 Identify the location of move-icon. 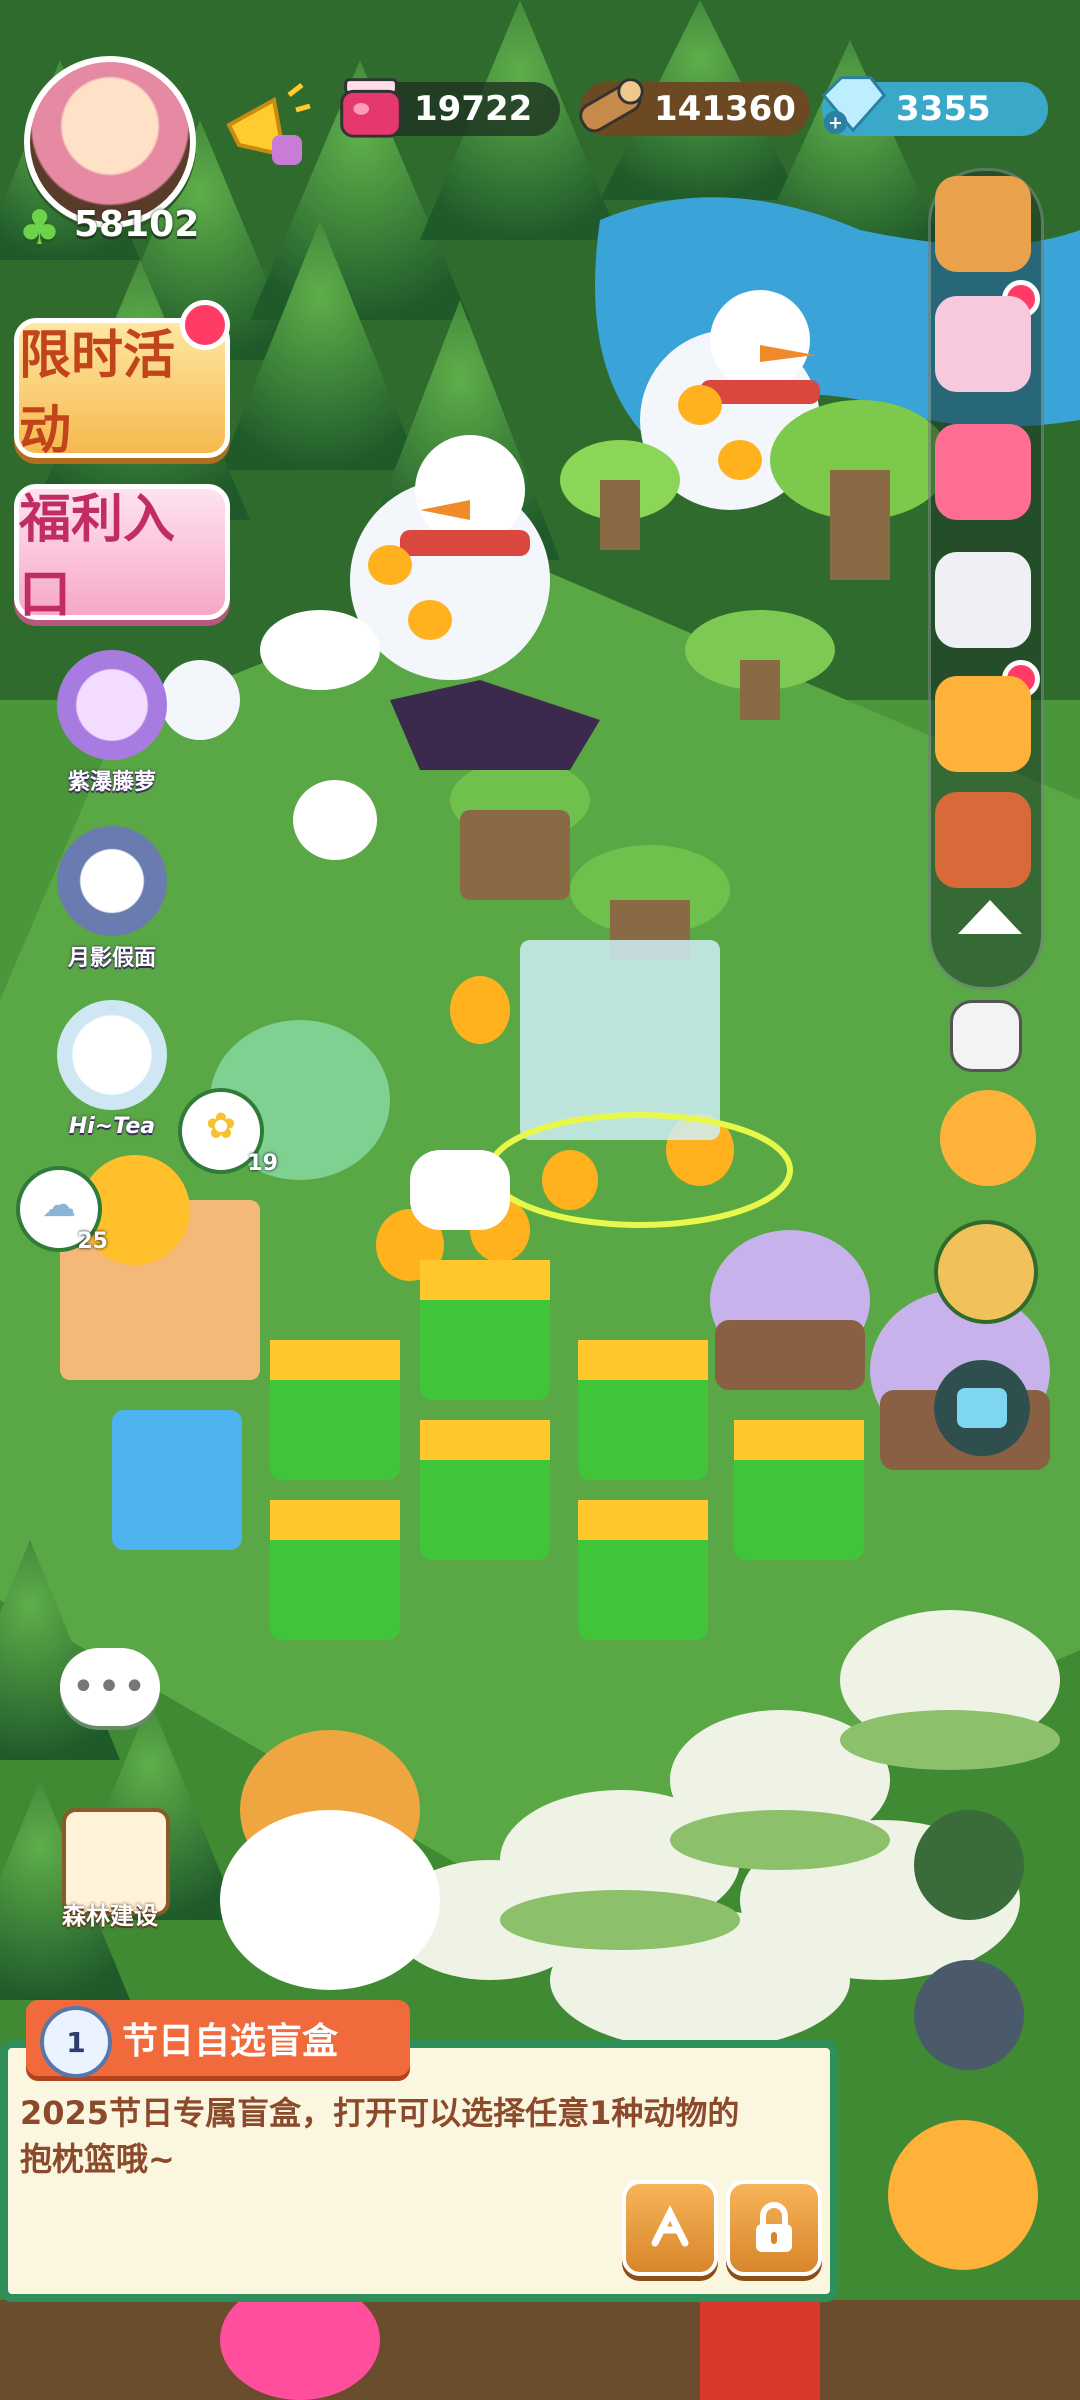
(670, 2226).